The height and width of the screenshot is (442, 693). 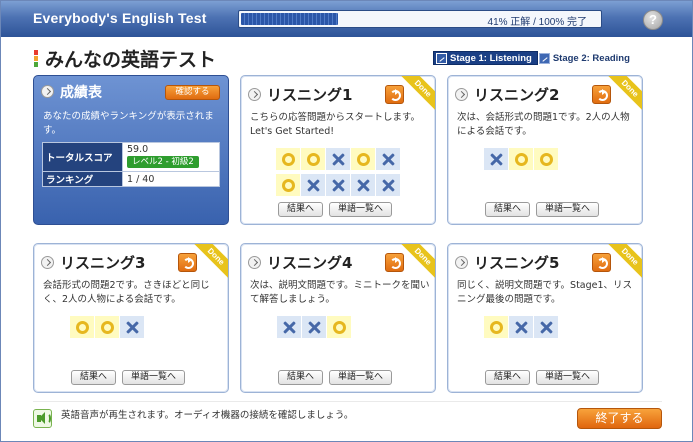 I want to click on total-score-label: トータルスコア, so click(x=82, y=157).